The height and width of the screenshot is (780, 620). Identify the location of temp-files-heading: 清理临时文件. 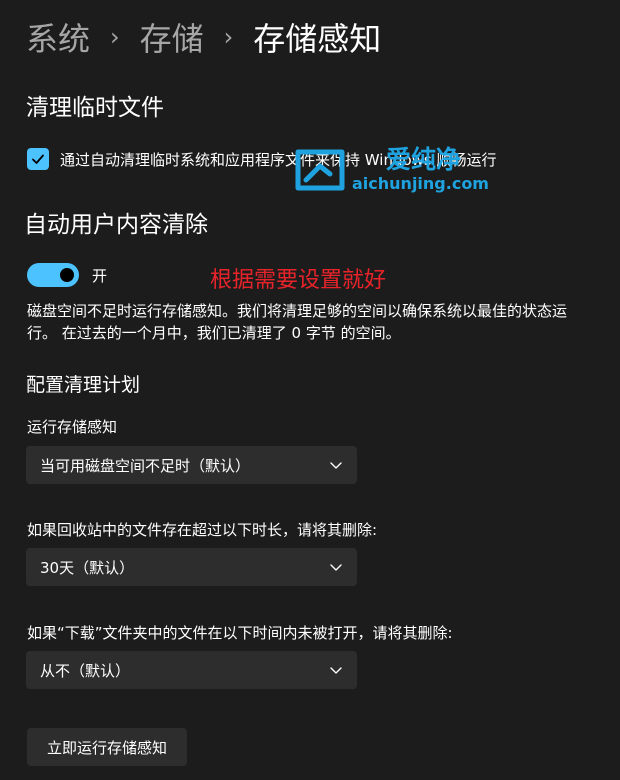
(95, 108).